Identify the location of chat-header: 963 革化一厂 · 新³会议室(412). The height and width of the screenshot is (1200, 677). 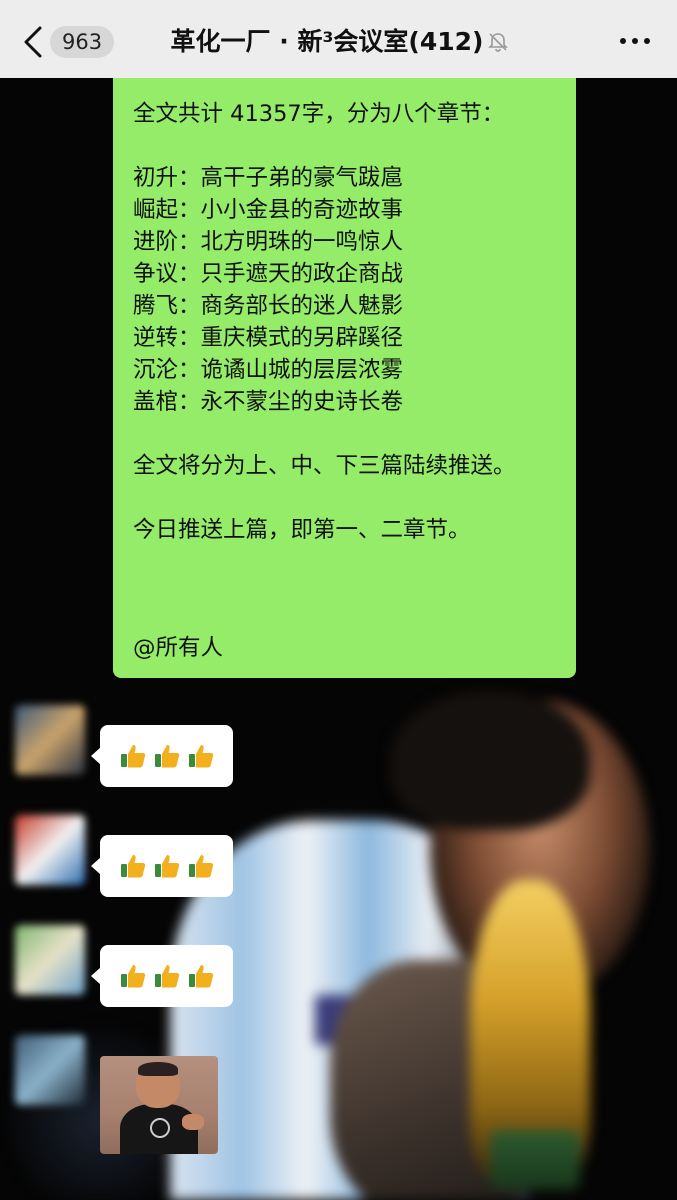
(338, 39).